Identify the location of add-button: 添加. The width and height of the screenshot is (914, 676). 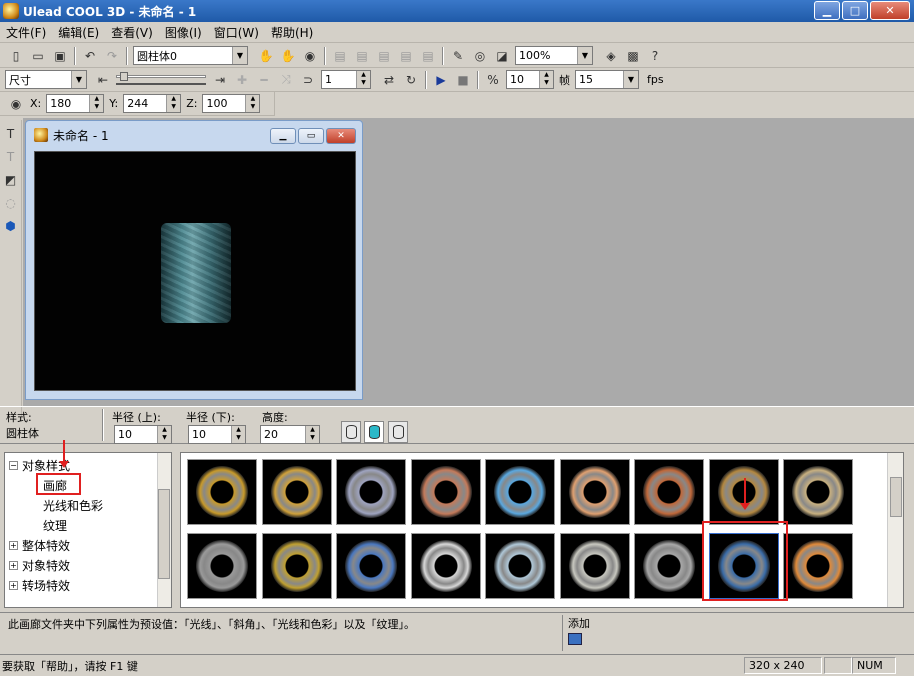
(592, 633).